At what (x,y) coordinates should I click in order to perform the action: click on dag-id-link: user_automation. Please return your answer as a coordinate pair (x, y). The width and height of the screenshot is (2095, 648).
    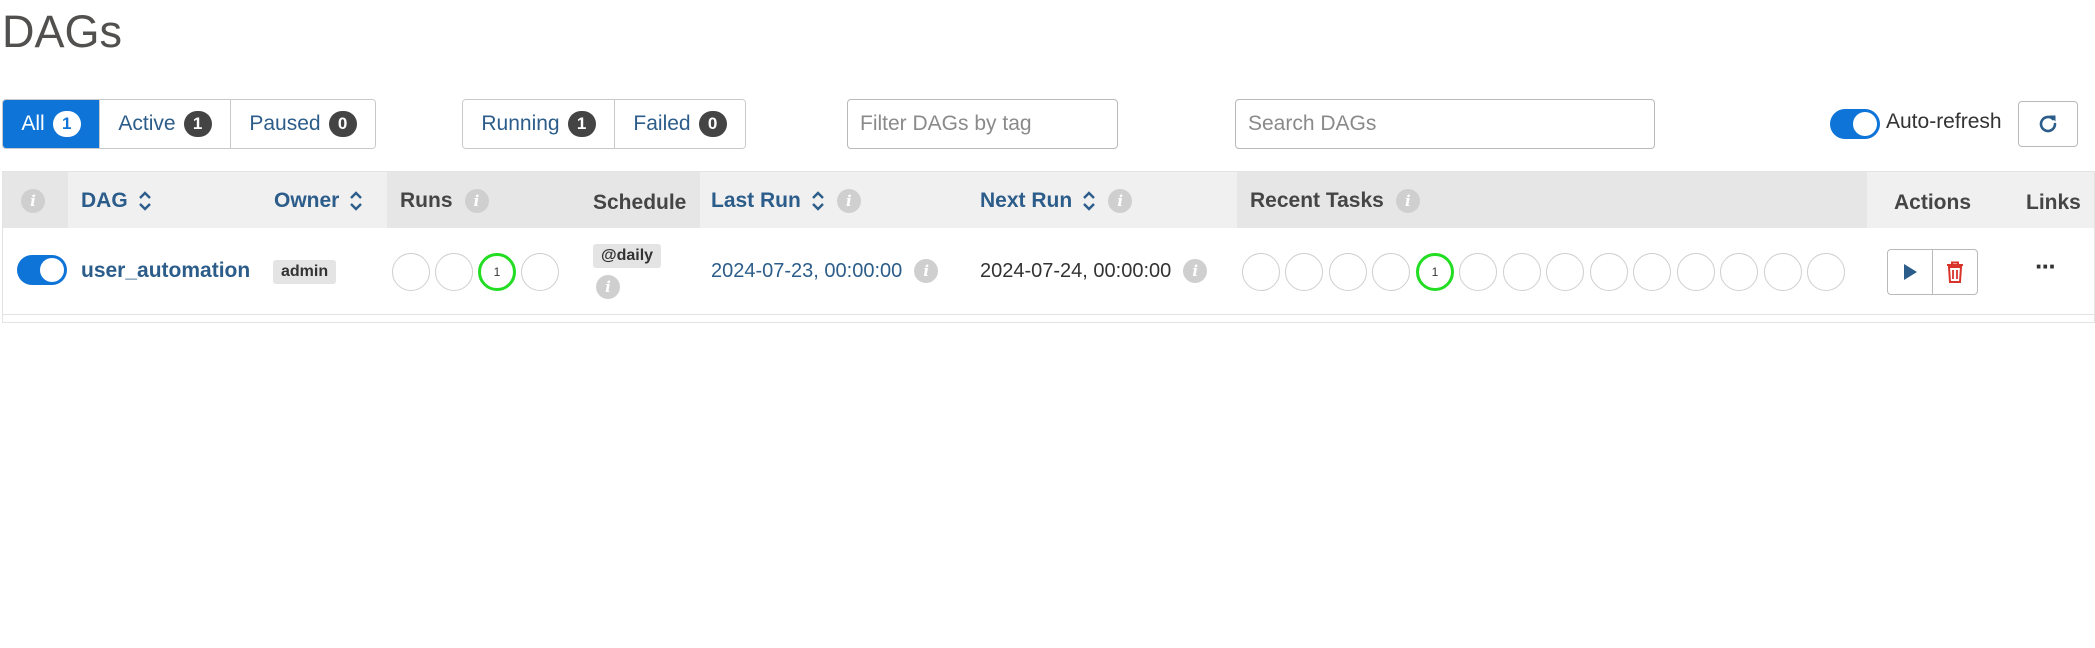
    Looking at the image, I should click on (165, 271).